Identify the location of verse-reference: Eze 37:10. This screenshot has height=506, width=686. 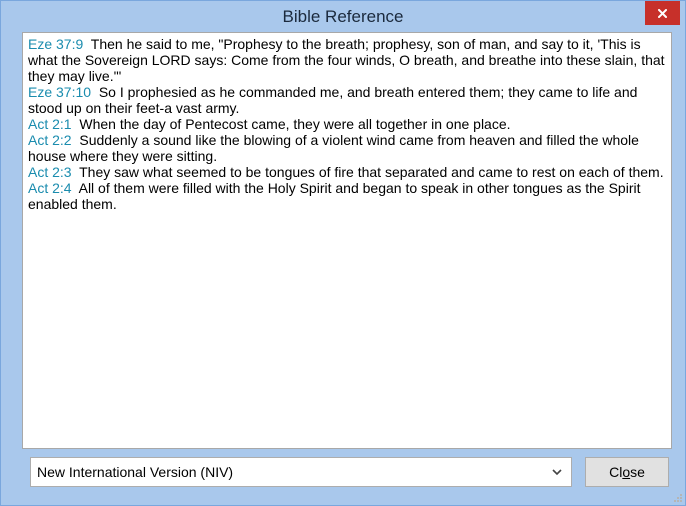
(60, 92).